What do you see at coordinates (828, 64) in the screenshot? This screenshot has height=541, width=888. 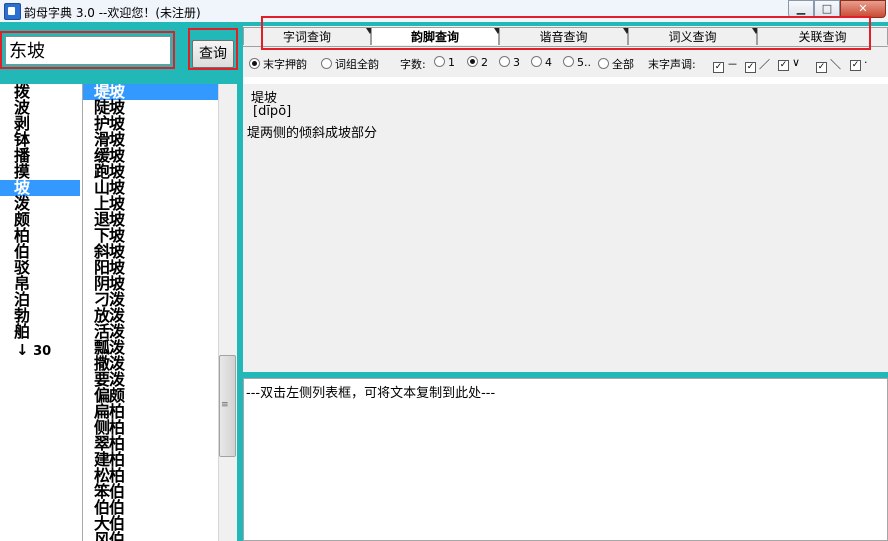 I see `checkbox-tone-4: ✓ ＼` at bounding box center [828, 64].